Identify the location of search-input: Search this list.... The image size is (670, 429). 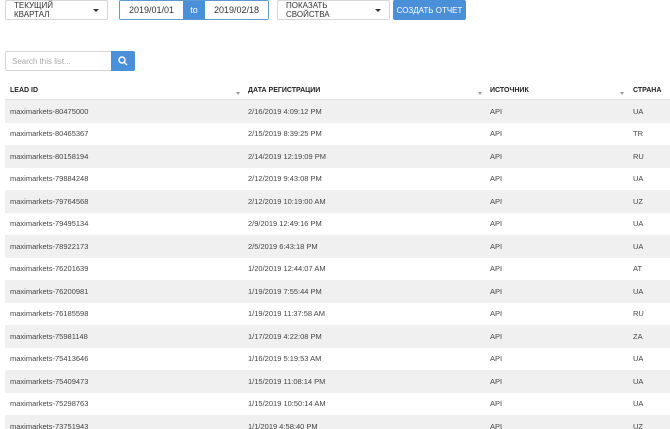
(58, 61).